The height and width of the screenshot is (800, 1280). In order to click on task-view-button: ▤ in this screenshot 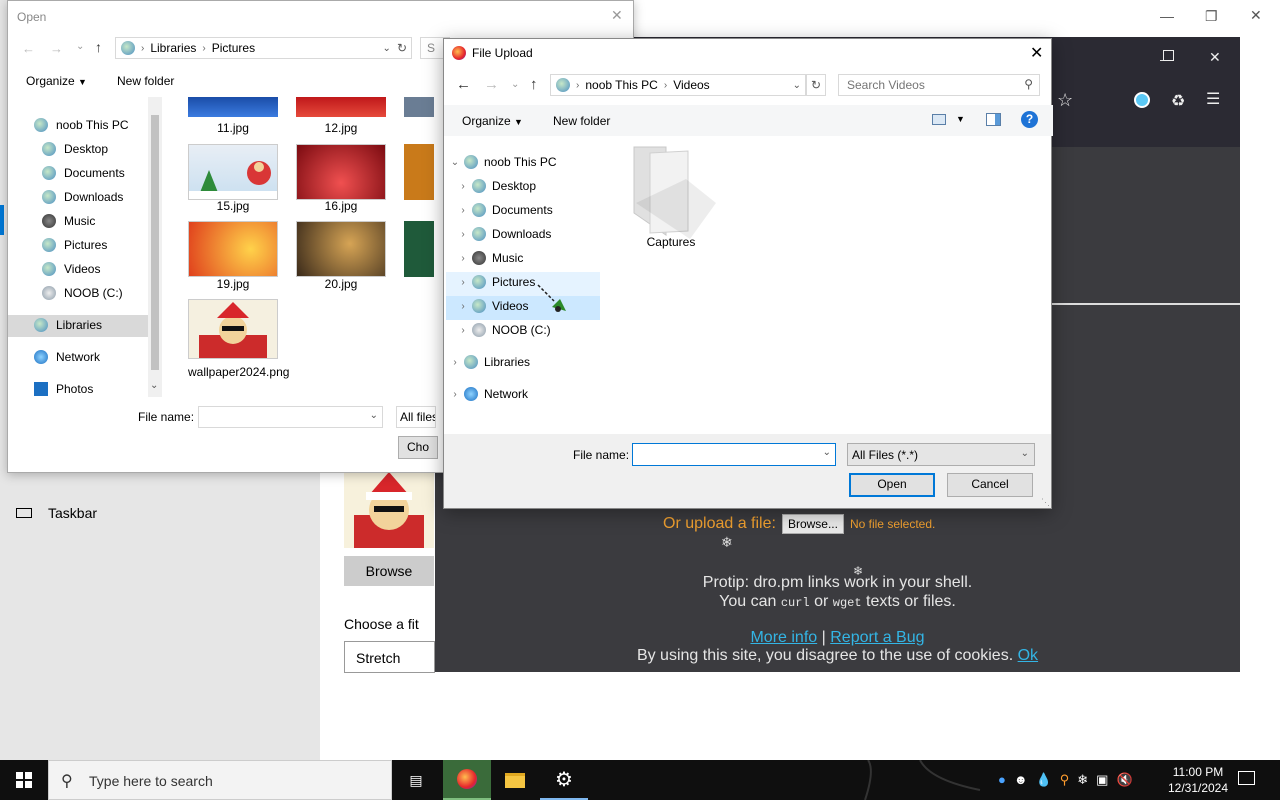, I will do `click(416, 780)`.